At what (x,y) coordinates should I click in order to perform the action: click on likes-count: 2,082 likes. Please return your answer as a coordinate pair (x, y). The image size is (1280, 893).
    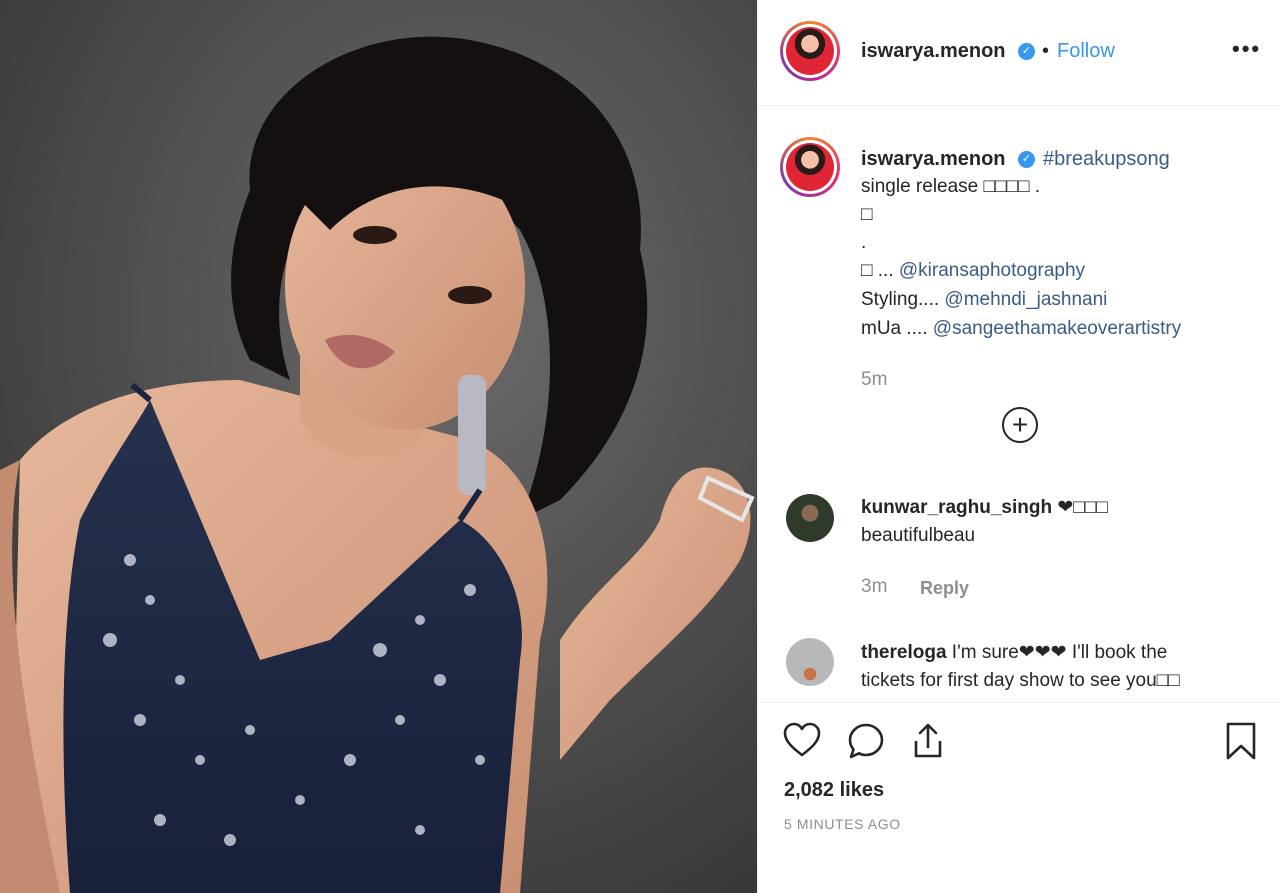
    Looking at the image, I should click on (834, 790).